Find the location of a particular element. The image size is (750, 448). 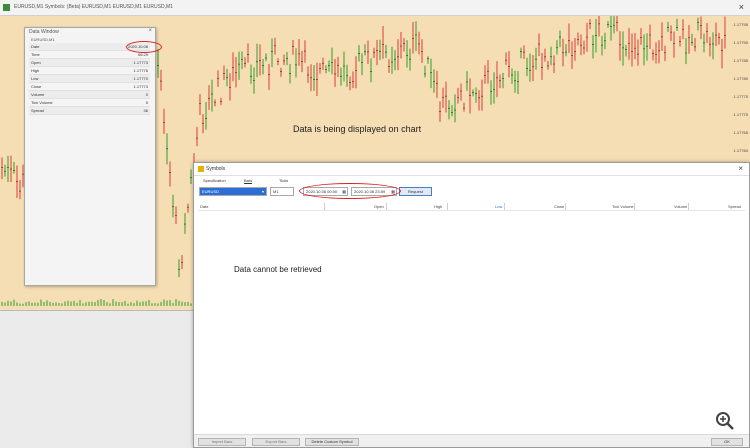

data-window-title: Data Window is located at coordinates (44, 32).